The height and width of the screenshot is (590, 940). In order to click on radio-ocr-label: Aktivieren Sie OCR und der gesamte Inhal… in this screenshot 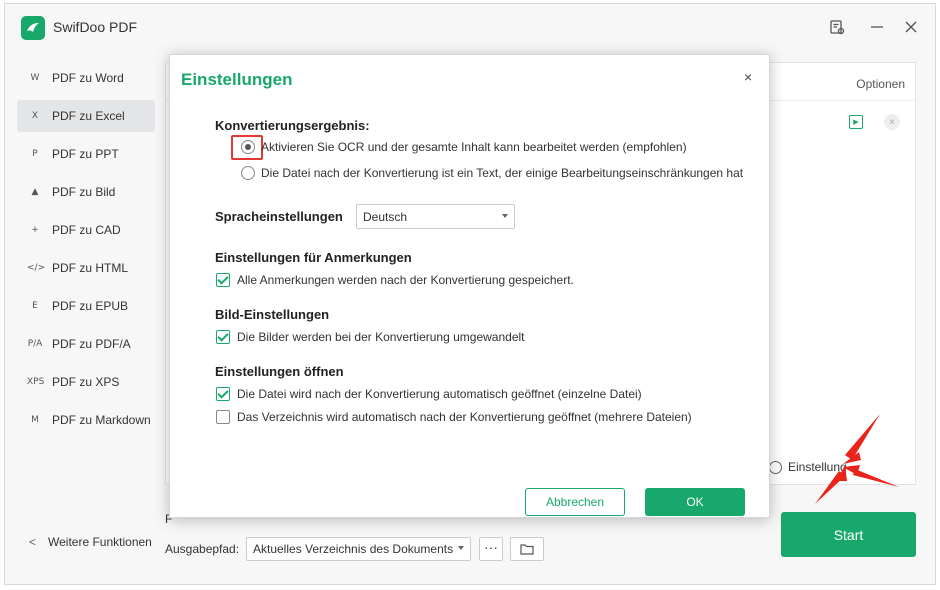, I will do `click(474, 147)`.